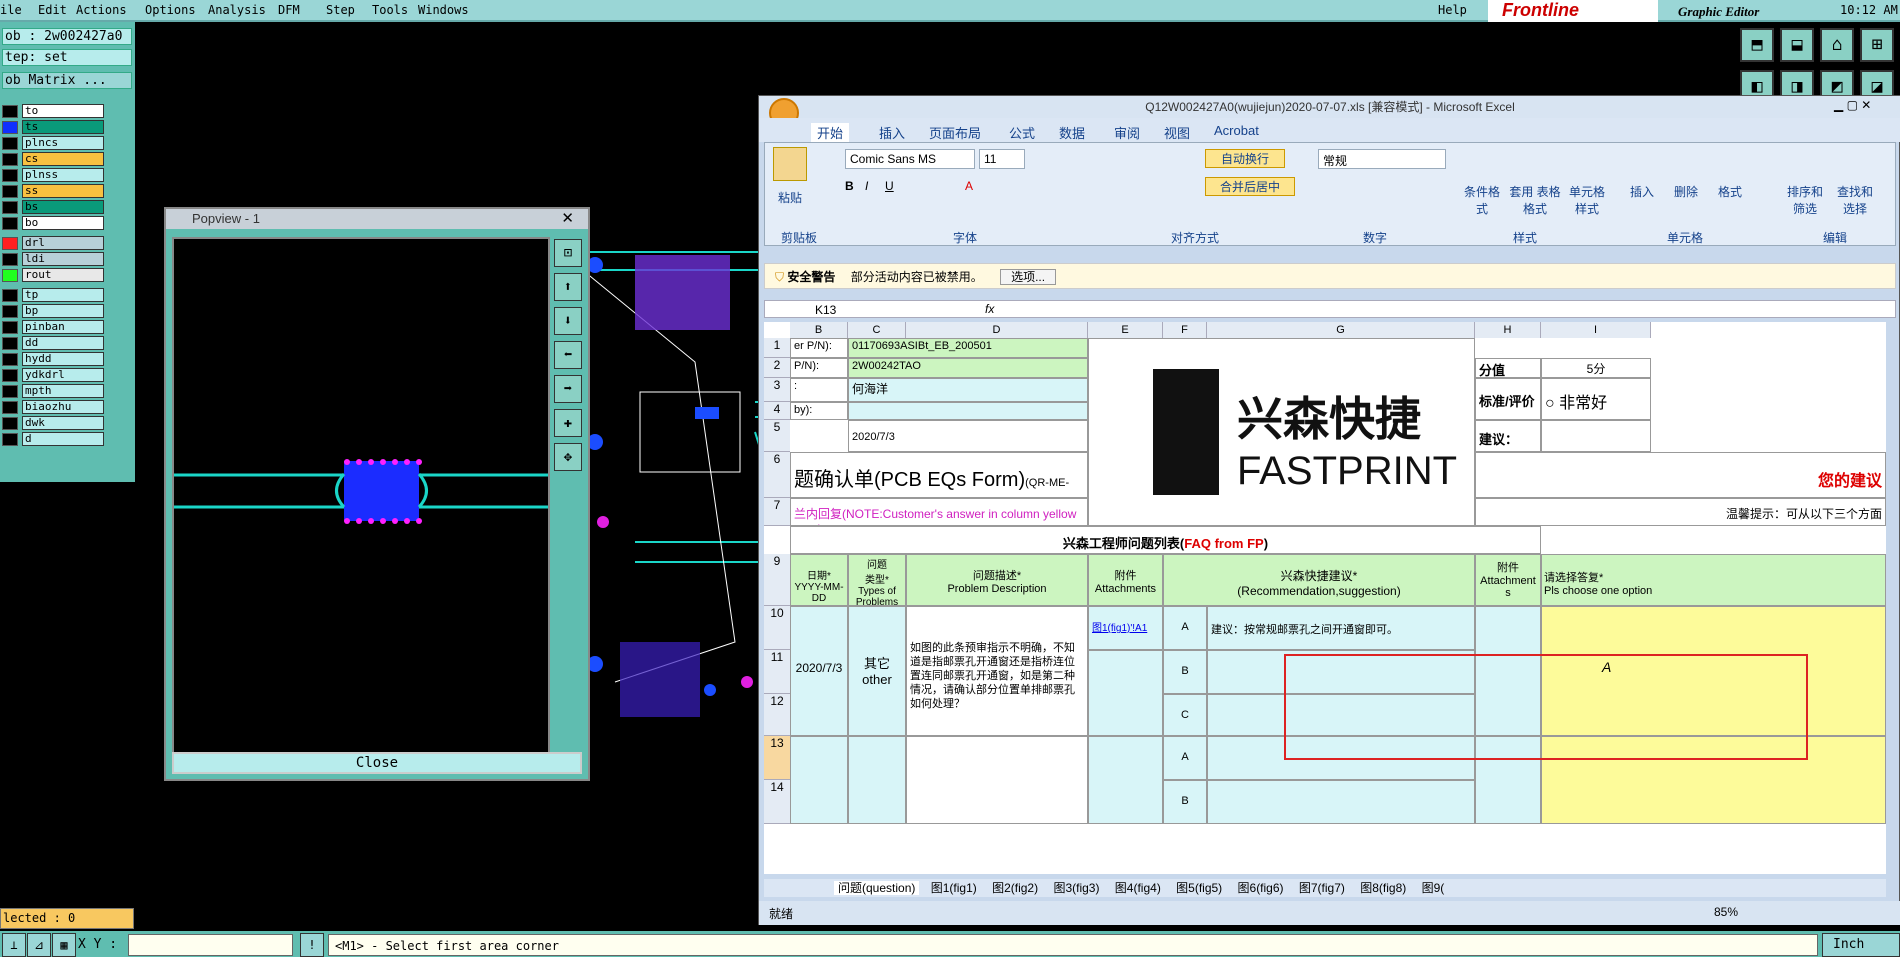  I want to click on paste-icon, so click(790, 164).